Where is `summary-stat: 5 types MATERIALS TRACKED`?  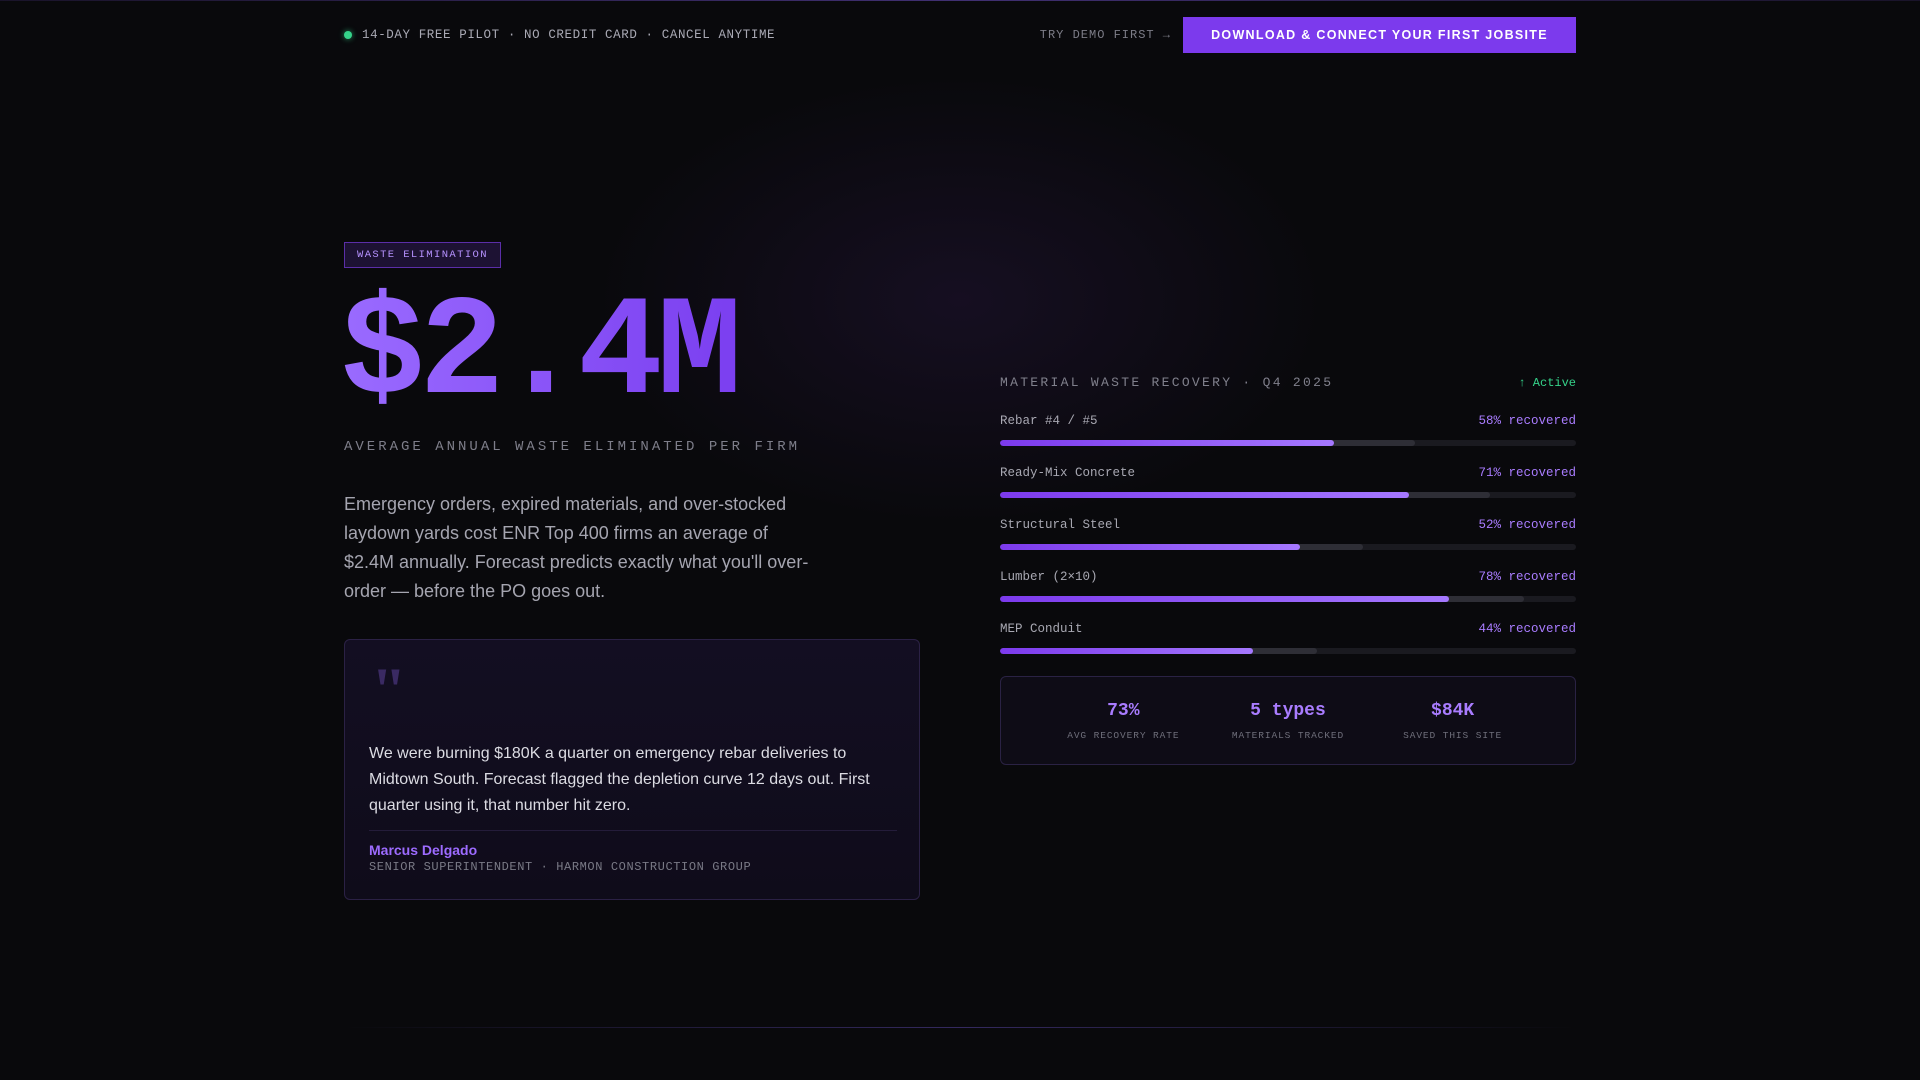
summary-stat: 5 types MATERIALS TRACKED is located at coordinates (1288, 721).